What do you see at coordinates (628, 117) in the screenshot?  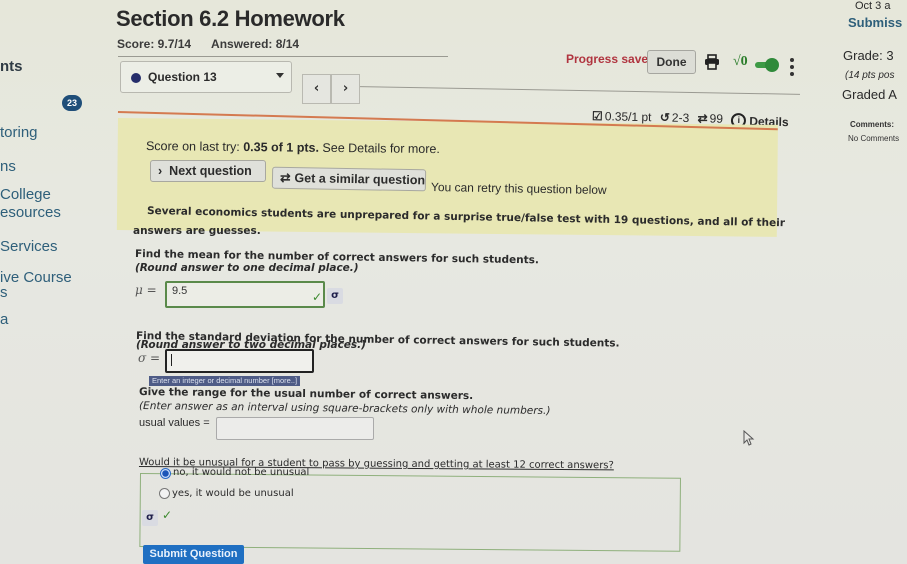 I see `points-value: 0.35/1 pt` at bounding box center [628, 117].